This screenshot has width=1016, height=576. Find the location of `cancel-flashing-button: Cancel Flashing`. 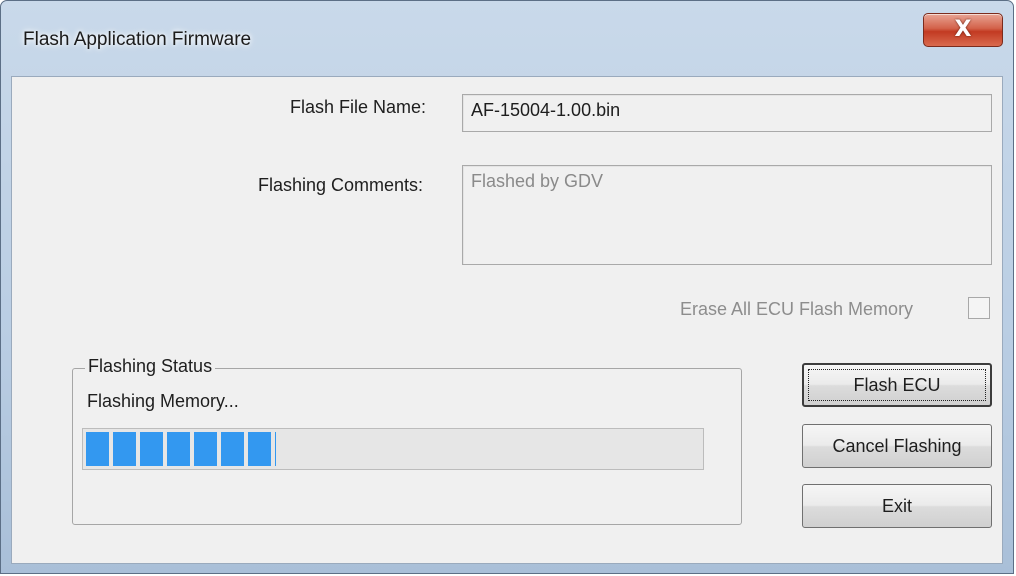

cancel-flashing-button: Cancel Flashing is located at coordinates (897, 446).